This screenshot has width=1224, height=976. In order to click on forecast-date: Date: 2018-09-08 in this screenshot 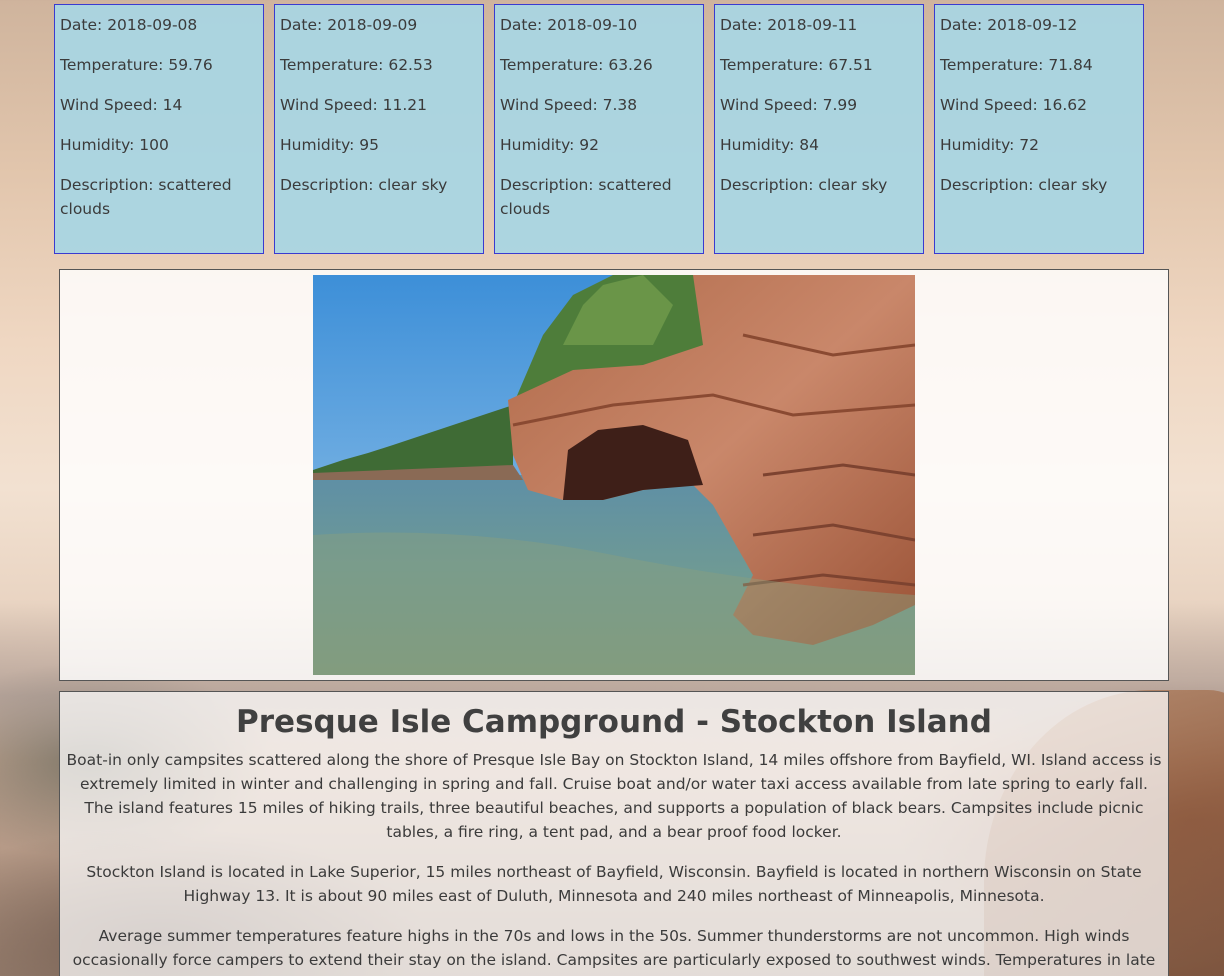, I will do `click(129, 25)`.